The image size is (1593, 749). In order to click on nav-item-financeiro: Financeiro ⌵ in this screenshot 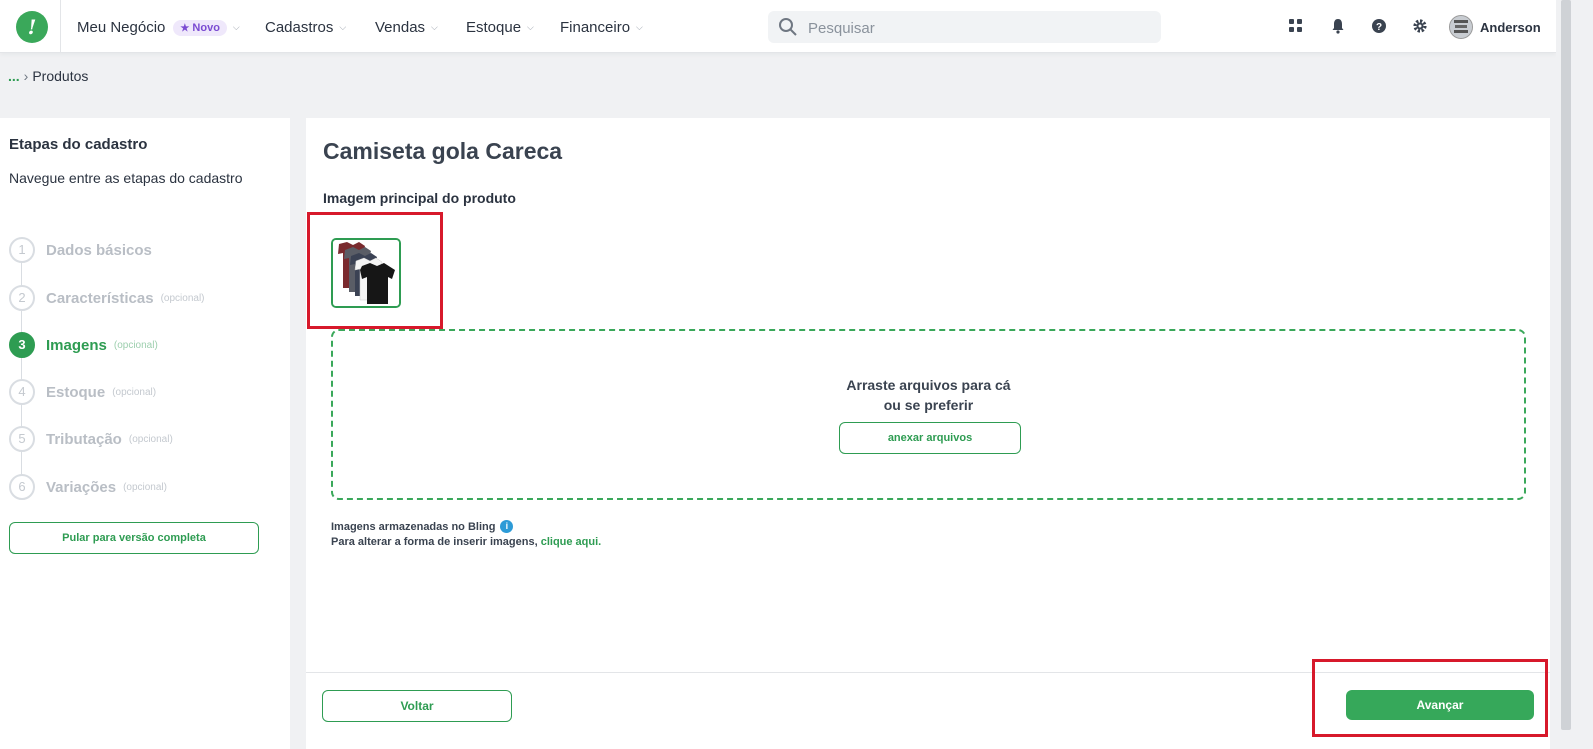, I will do `click(601, 27)`.